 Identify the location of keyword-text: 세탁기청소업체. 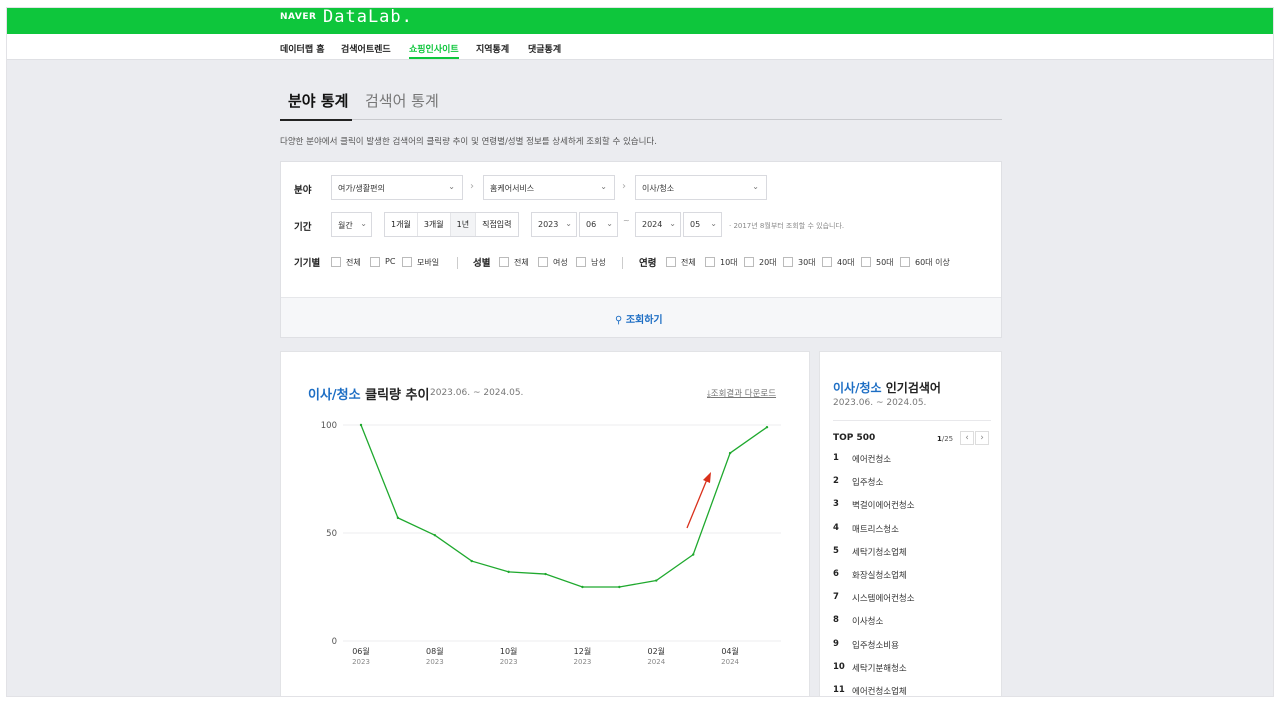
(879, 552).